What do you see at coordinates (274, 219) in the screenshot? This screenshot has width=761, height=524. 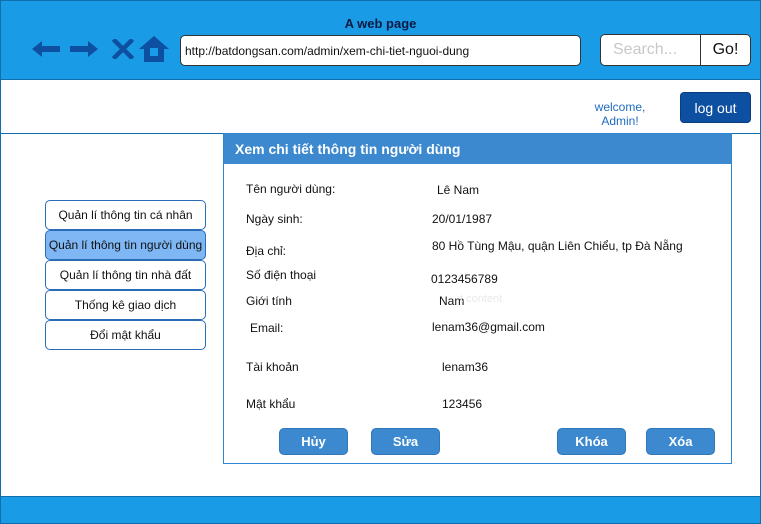 I see `field-label-birthdate: Ngày sinh:` at bounding box center [274, 219].